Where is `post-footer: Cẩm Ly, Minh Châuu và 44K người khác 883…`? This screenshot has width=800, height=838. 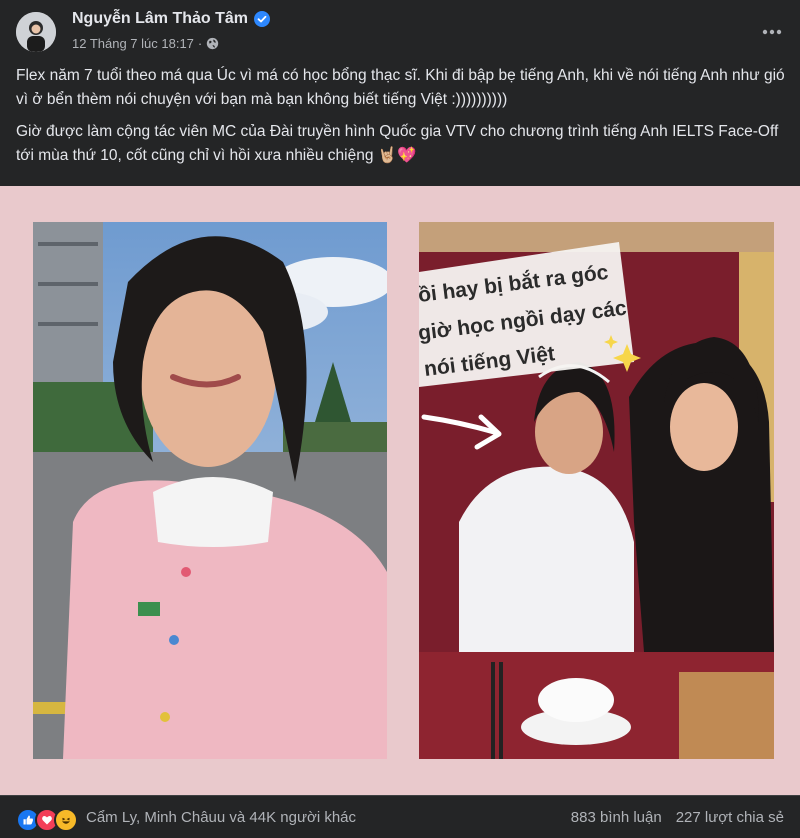
post-footer: Cẩm Ly, Minh Châuu và 44K người khác 883… is located at coordinates (400, 816).